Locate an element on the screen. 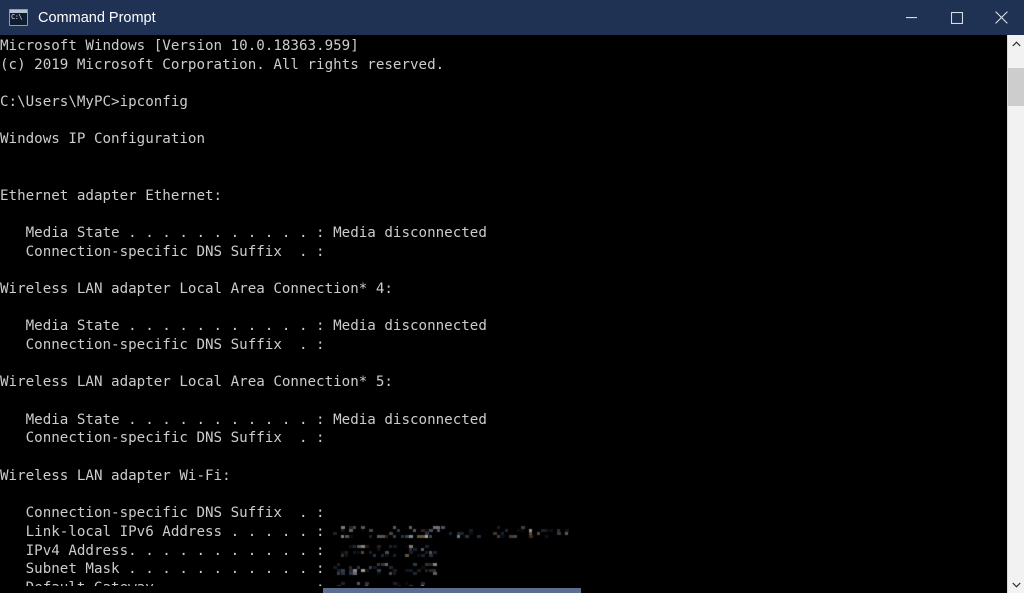 Image resolution: width=1024 pixels, height=593 pixels. console-line: IPv4 Address. . . . . . . . . . . : is located at coordinates (503, 551).